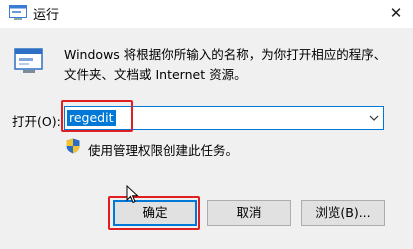  What do you see at coordinates (28, 60) in the screenshot?
I see `run-program-icon` at bounding box center [28, 60].